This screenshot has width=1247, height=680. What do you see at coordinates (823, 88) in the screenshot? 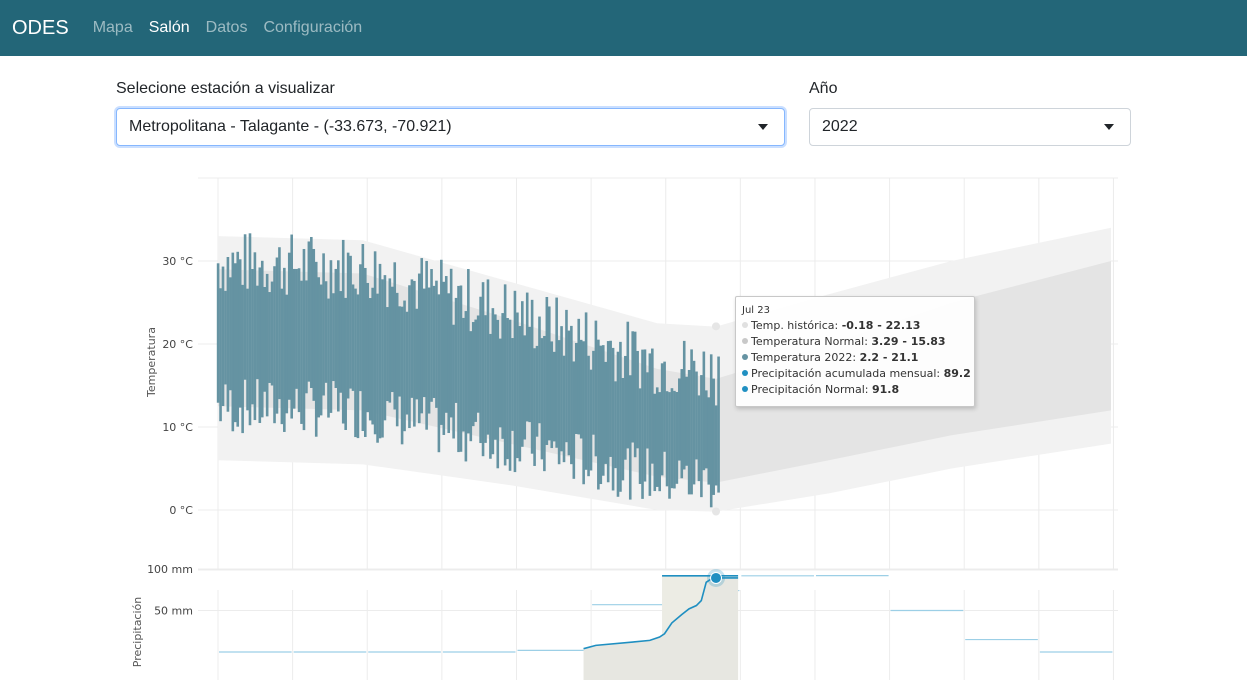
I see `year-label: Año` at bounding box center [823, 88].